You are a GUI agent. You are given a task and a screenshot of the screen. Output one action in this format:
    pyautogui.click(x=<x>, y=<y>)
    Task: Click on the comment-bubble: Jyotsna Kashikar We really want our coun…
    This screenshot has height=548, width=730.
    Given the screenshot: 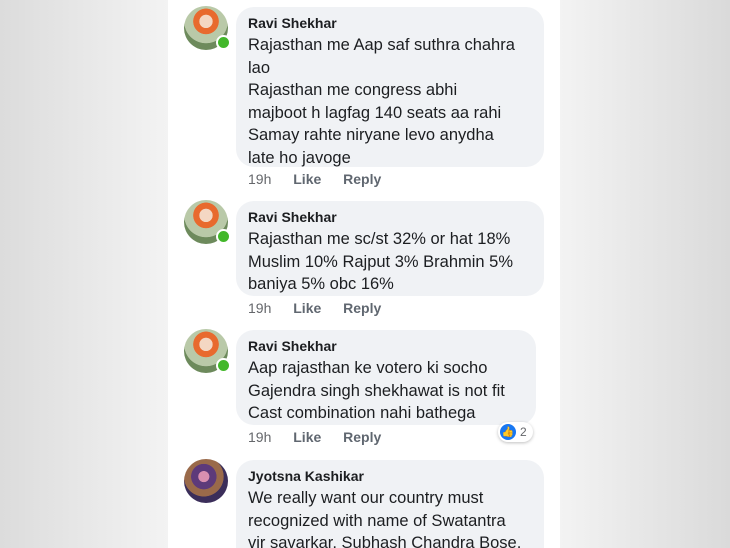 What is the action you would take?
    pyautogui.click(x=390, y=504)
    